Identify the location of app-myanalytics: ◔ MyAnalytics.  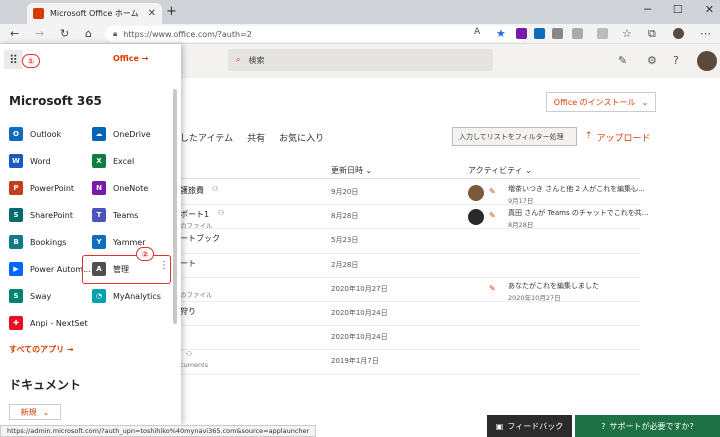
(126, 296).